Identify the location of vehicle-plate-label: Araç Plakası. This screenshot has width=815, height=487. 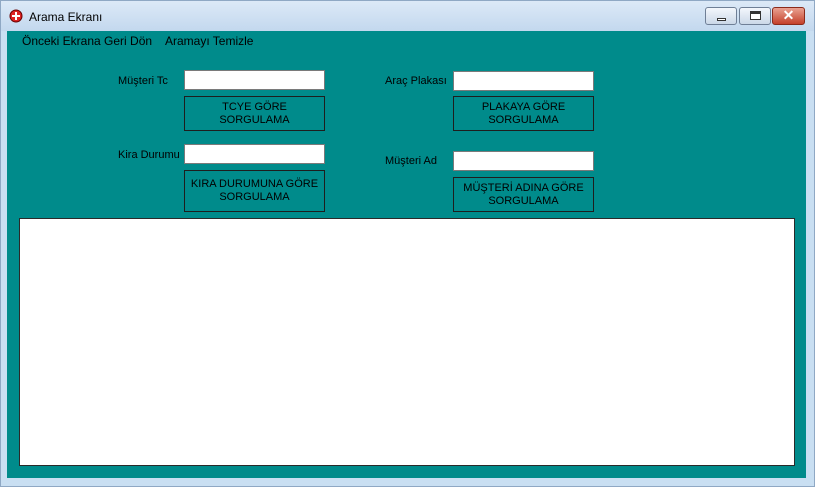
(416, 81).